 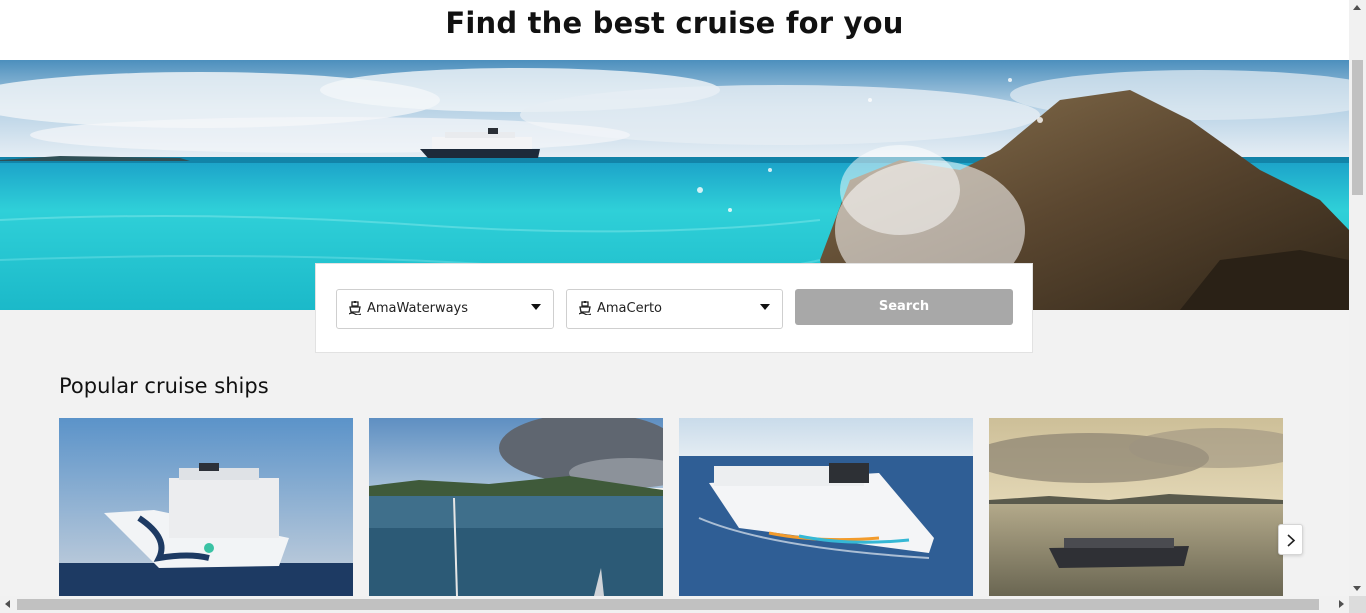 What do you see at coordinates (674, 23) in the screenshot?
I see `page-title: Find the best cruise for you` at bounding box center [674, 23].